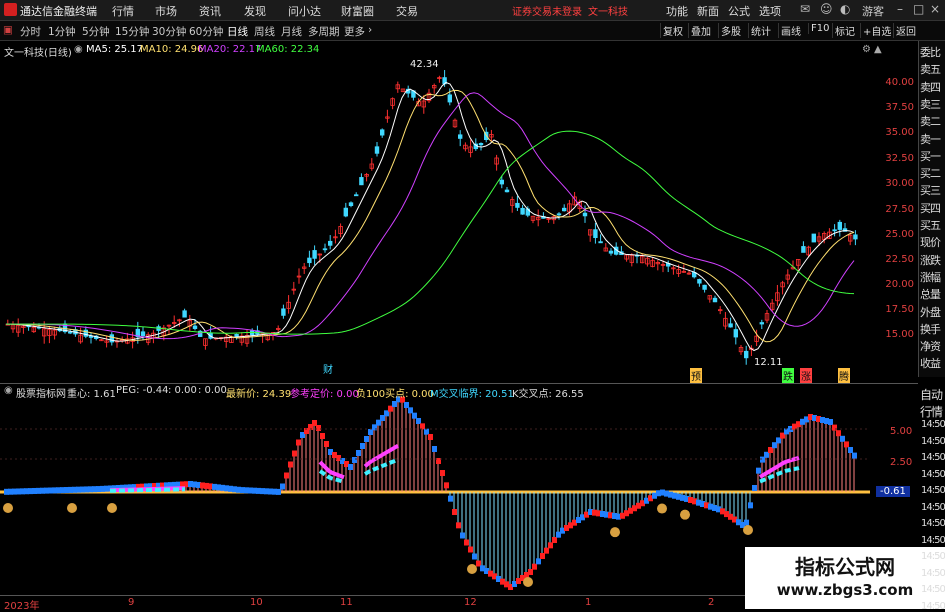 The width and height of the screenshot is (945, 612). What do you see at coordinates (711, 602) in the screenshot?
I see `time-tick: 2` at bounding box center [711, 602].